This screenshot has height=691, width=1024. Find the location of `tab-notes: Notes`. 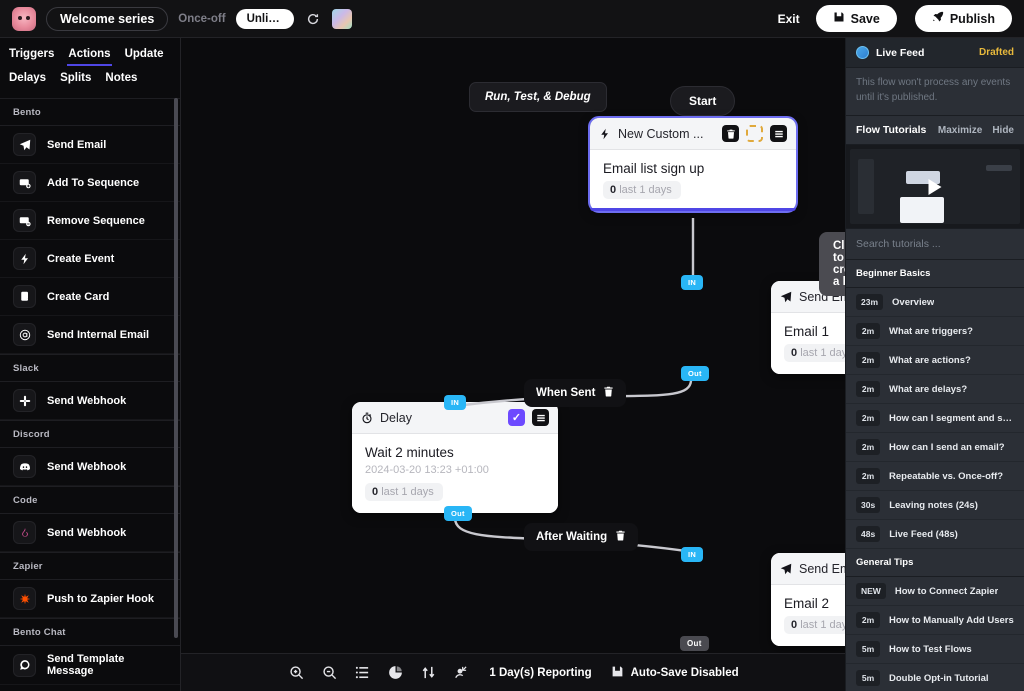

tab-notes: Notes is located at coordinates (121, 80).